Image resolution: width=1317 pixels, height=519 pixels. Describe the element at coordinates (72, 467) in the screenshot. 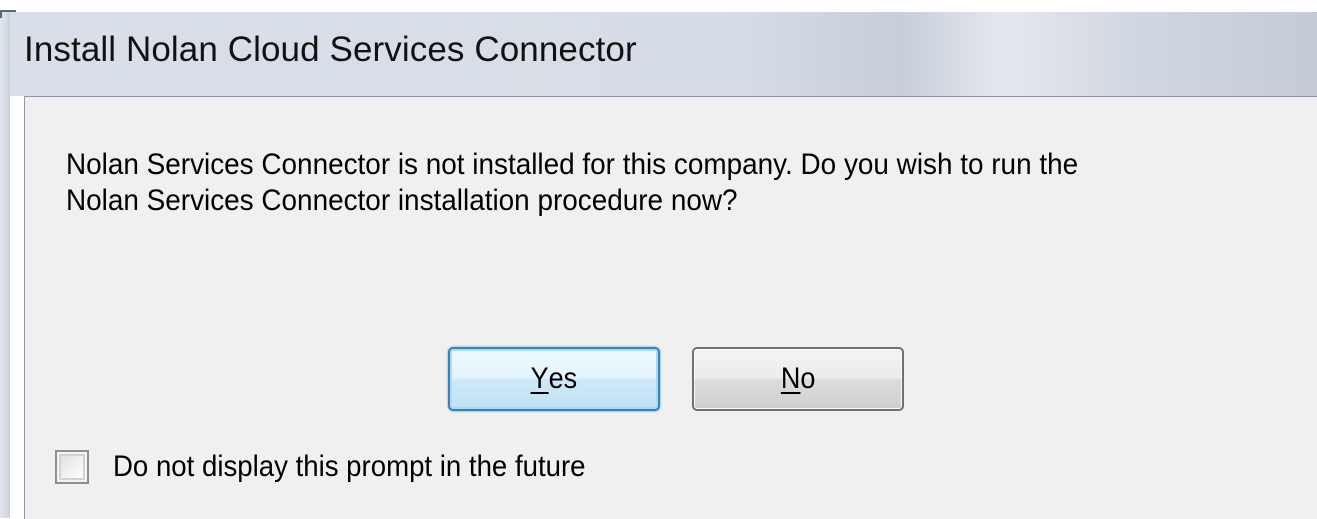

I see `dont-show-again-checkbox` at that location.